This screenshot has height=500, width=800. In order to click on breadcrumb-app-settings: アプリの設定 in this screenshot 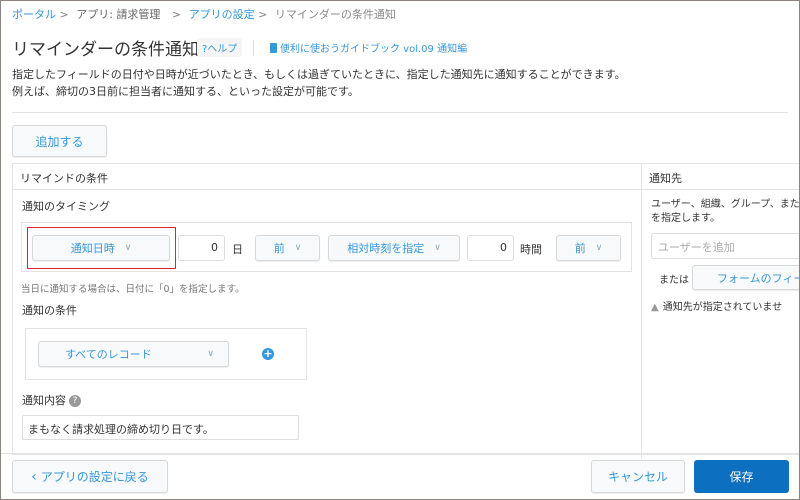, I will do `click(222, 14)`.